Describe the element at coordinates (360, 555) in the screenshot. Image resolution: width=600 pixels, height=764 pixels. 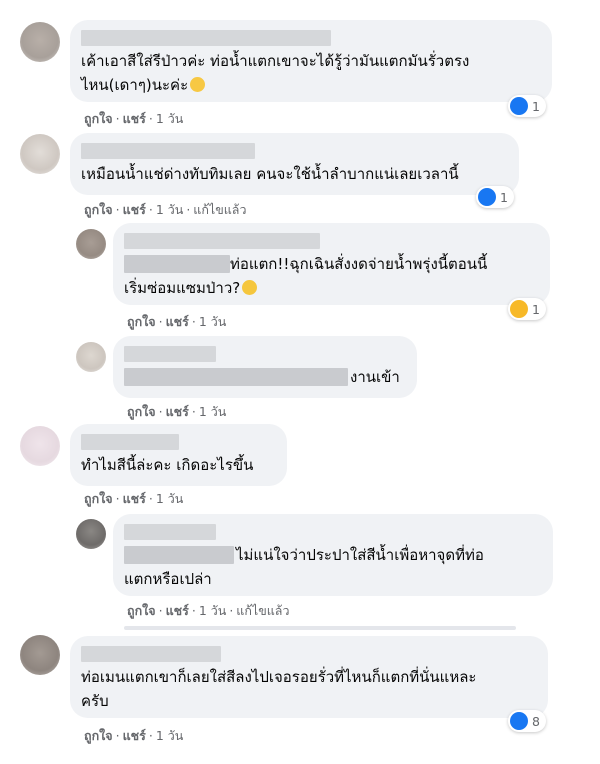
I see `comment-text: ไม่แน่ใจว่าประปาใส่สีน้ำเพื่อหาจุดที่ท่อ` at that location.